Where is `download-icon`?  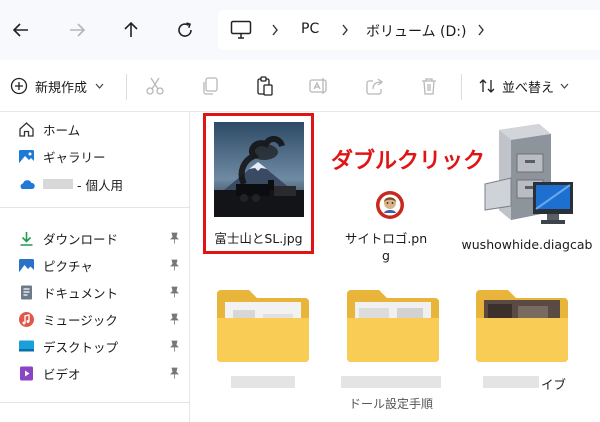 download-icon is located at coordinates (26, 238).